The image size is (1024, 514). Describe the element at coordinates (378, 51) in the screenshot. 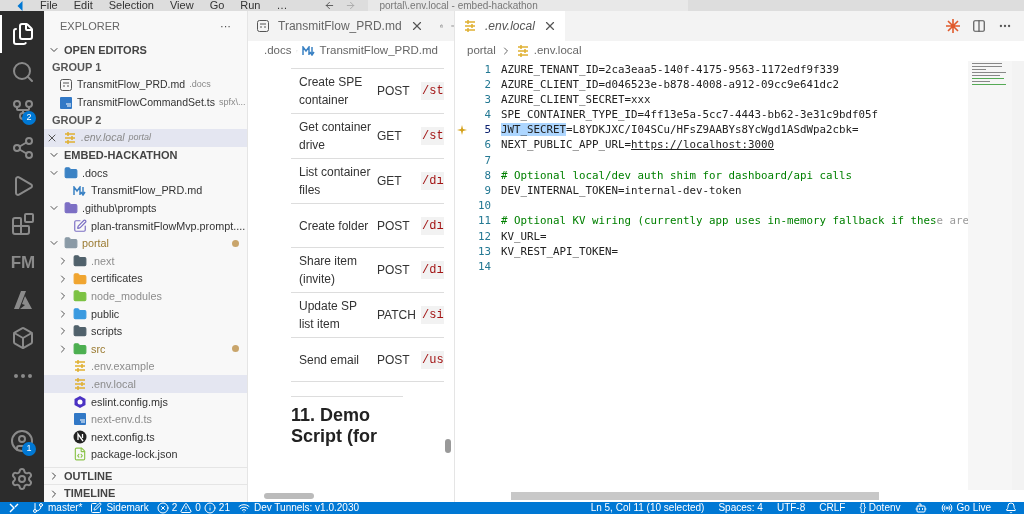

I see `breadcrumb-item: TransmitFlow_PRD.md` at that location.